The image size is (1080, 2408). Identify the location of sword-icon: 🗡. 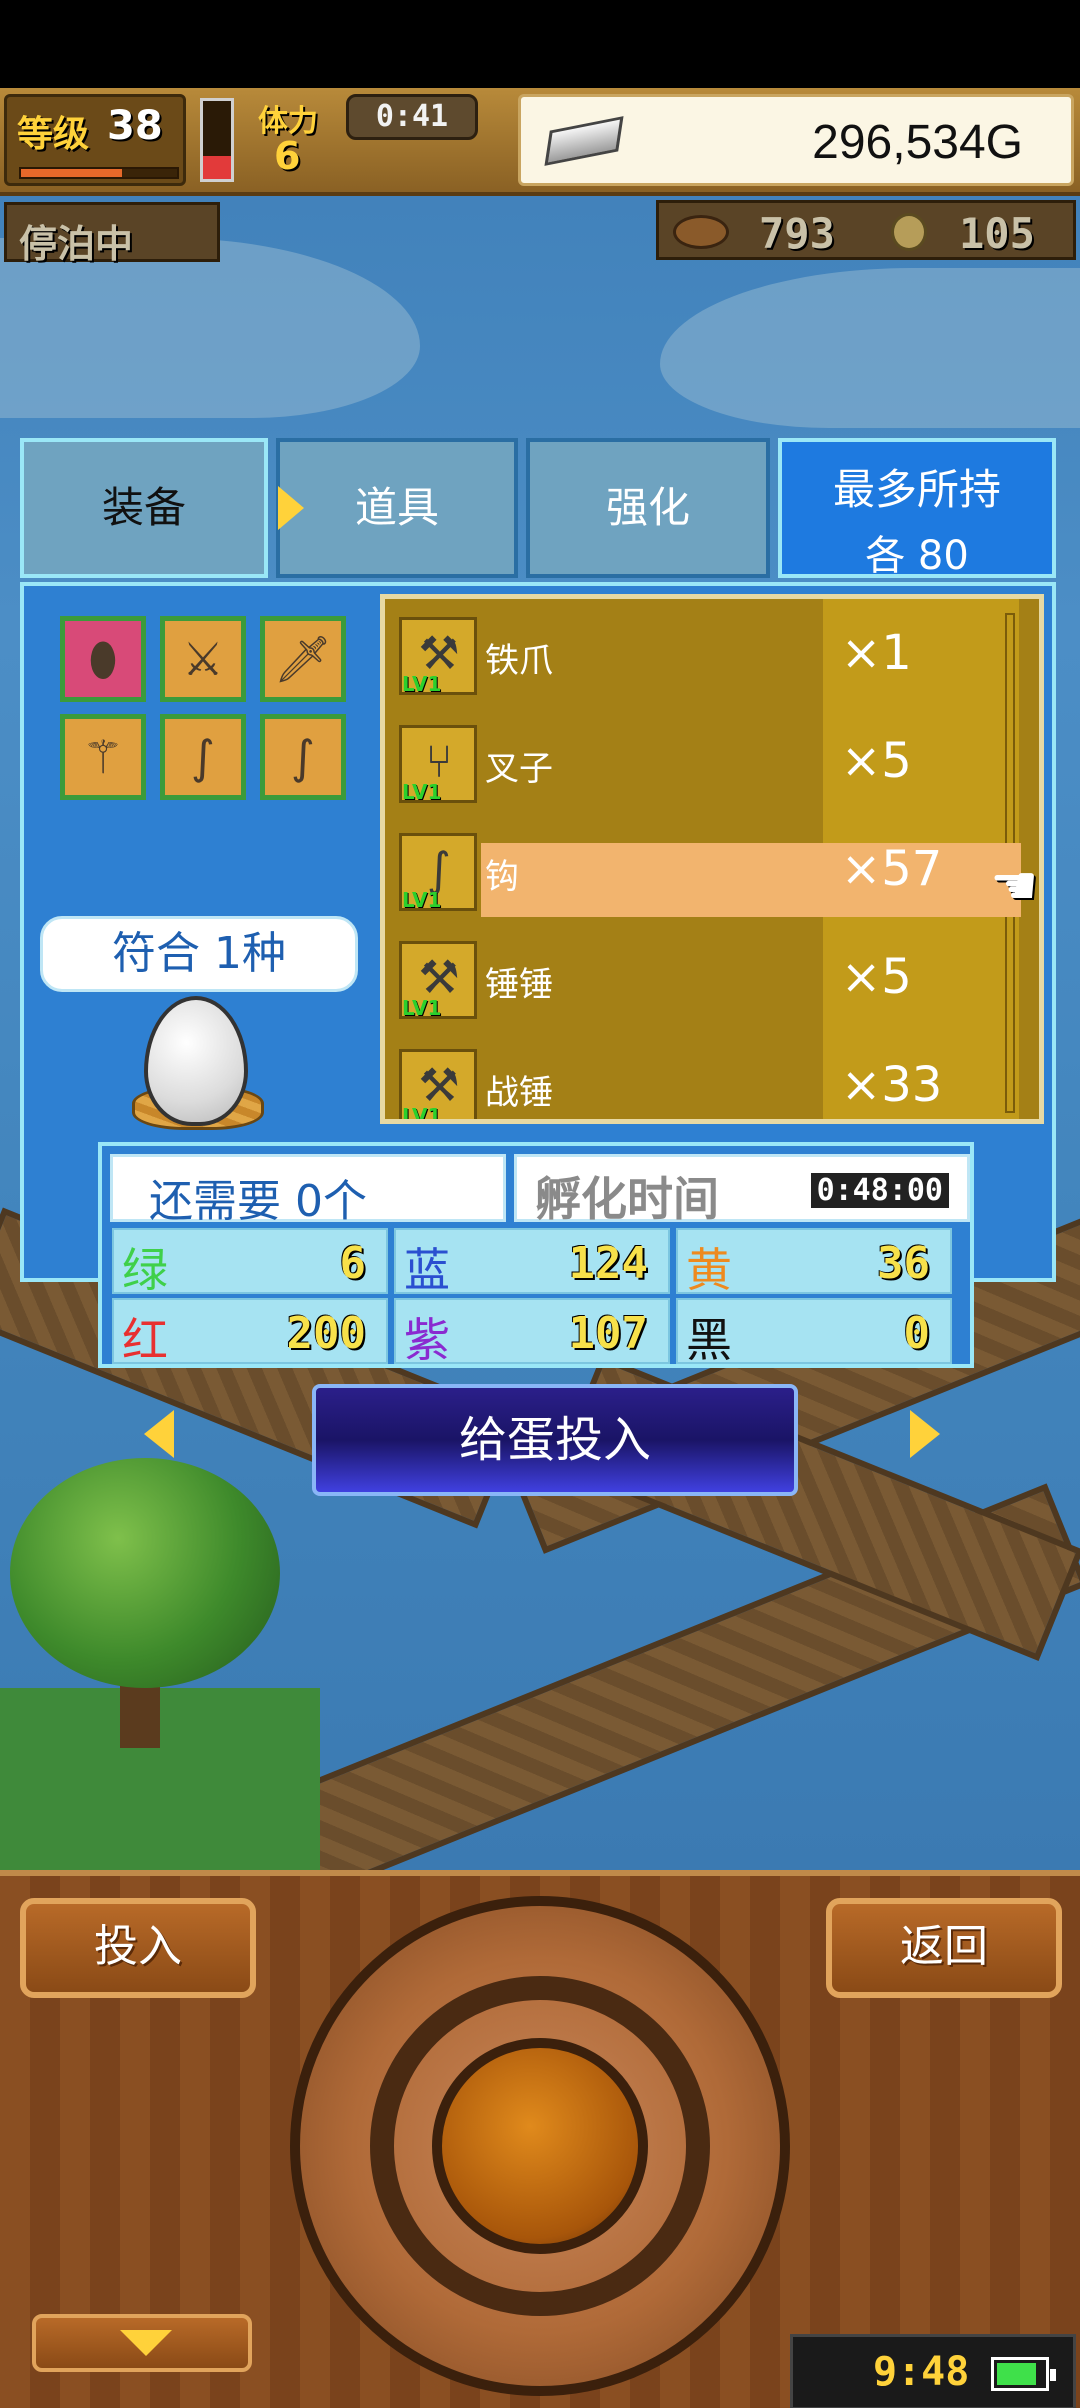
(303, 659).